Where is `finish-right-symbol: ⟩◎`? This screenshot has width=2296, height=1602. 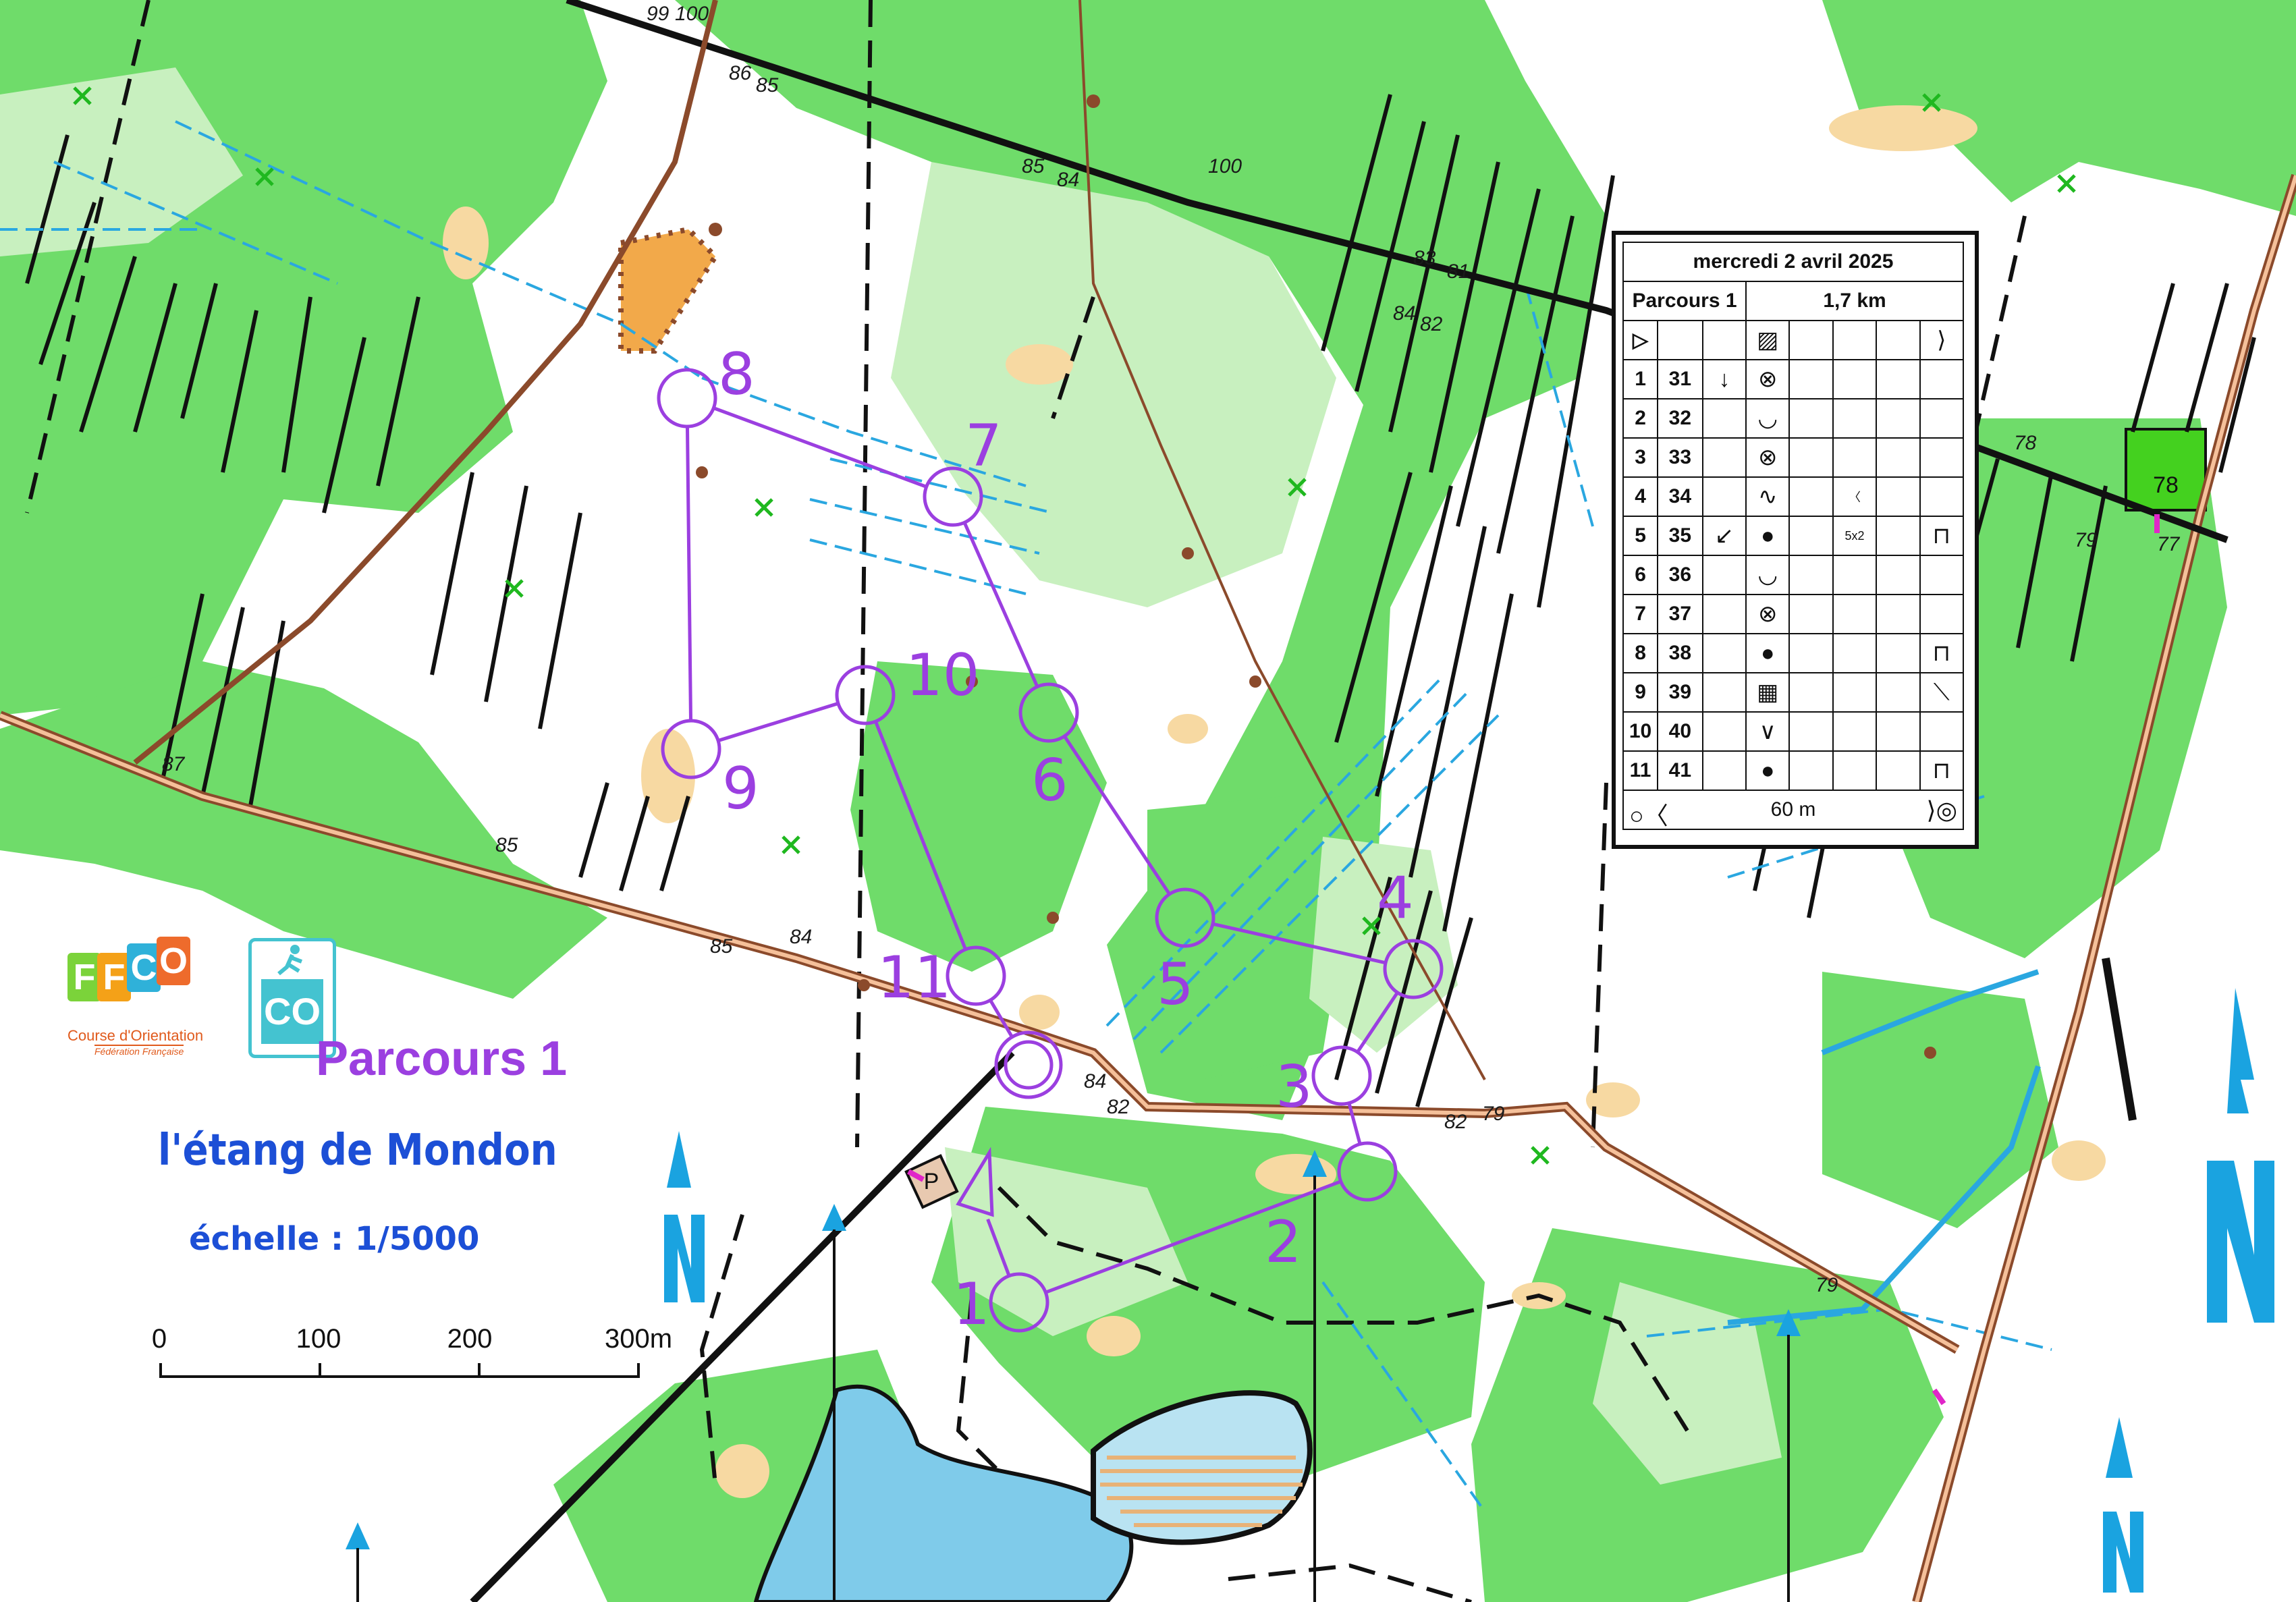
finish-right-symbol: ⟩◎ is located at coordinates (1941, 810).